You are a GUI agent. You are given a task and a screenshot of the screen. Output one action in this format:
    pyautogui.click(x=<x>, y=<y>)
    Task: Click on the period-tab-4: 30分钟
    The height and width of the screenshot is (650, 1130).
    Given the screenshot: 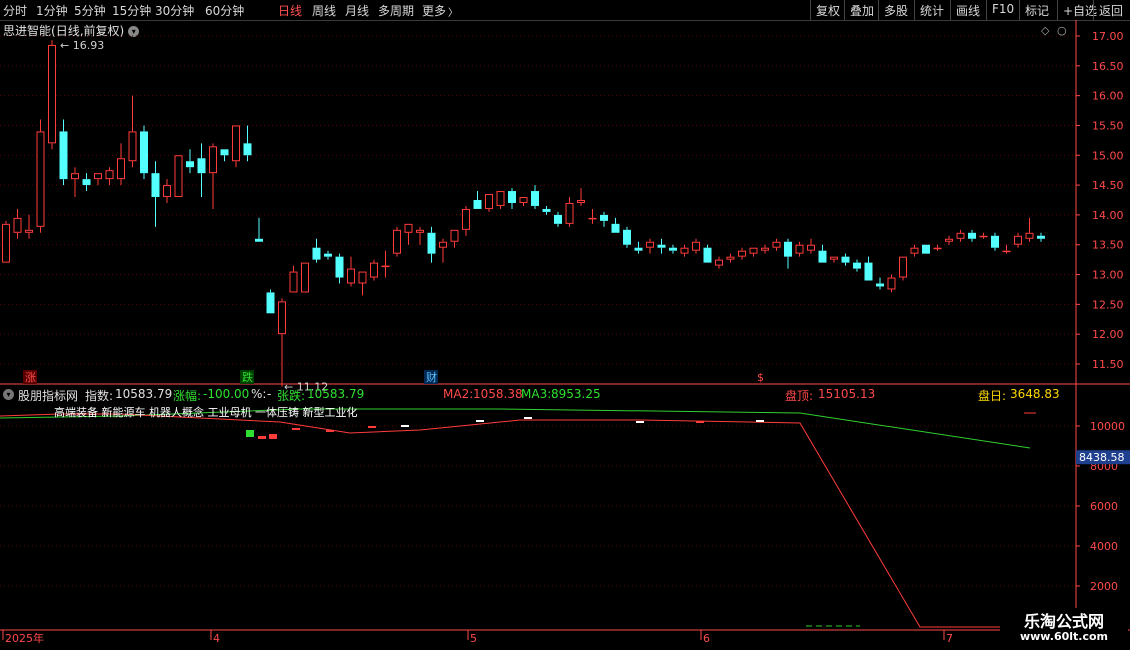 What is the action you would take?
    pyautogui.click(x=174, y=10)
    